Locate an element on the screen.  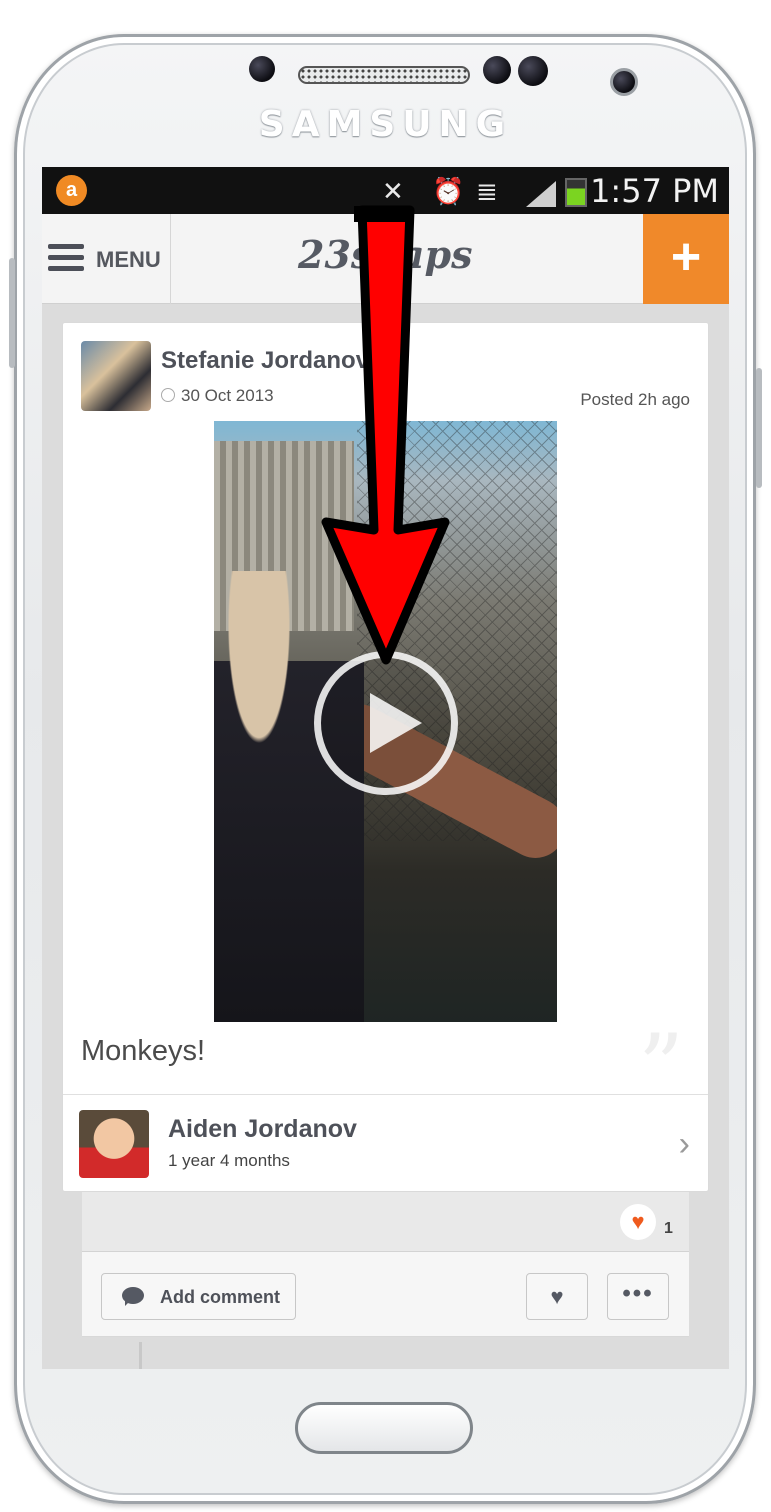
add-button: + is located at coordinates (686, 259).